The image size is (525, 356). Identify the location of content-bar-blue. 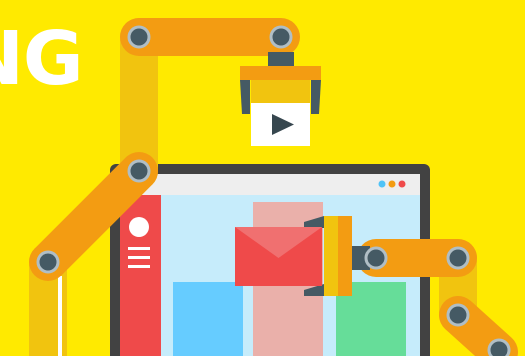
(208, 319).